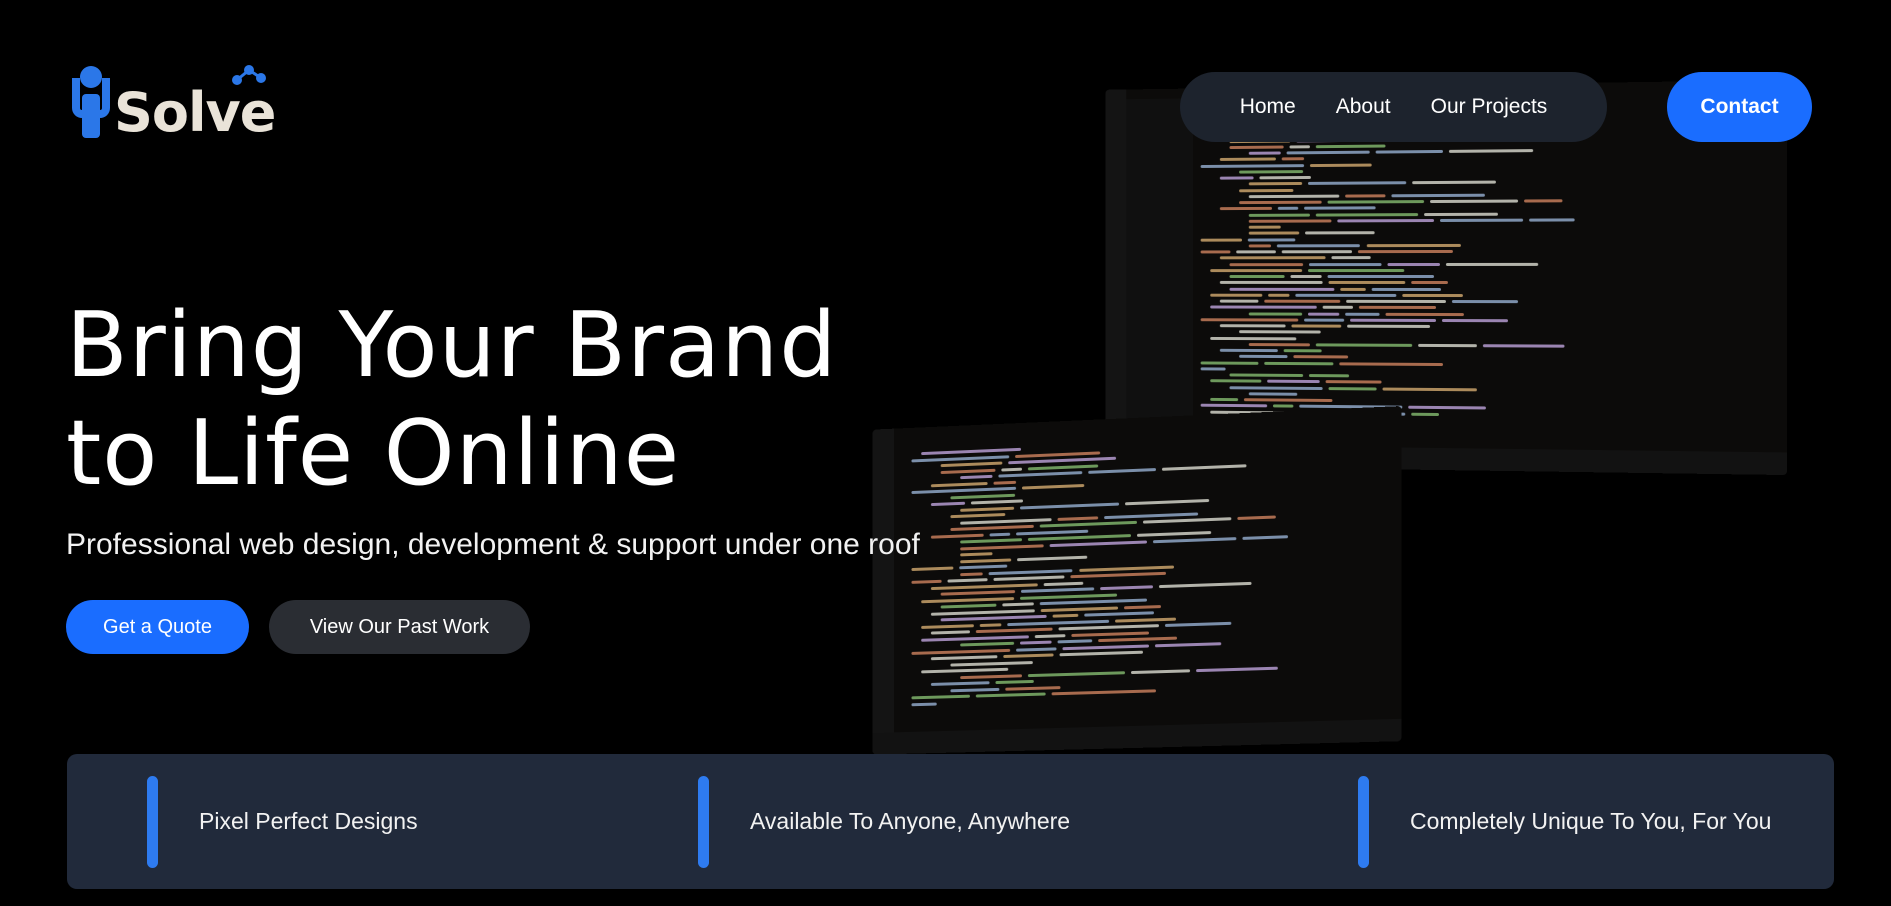 The image size is (1891, 906). Describe the element at coordinates (173, 101) in the screenshot. I see `brand-logo: Solve` at that location.